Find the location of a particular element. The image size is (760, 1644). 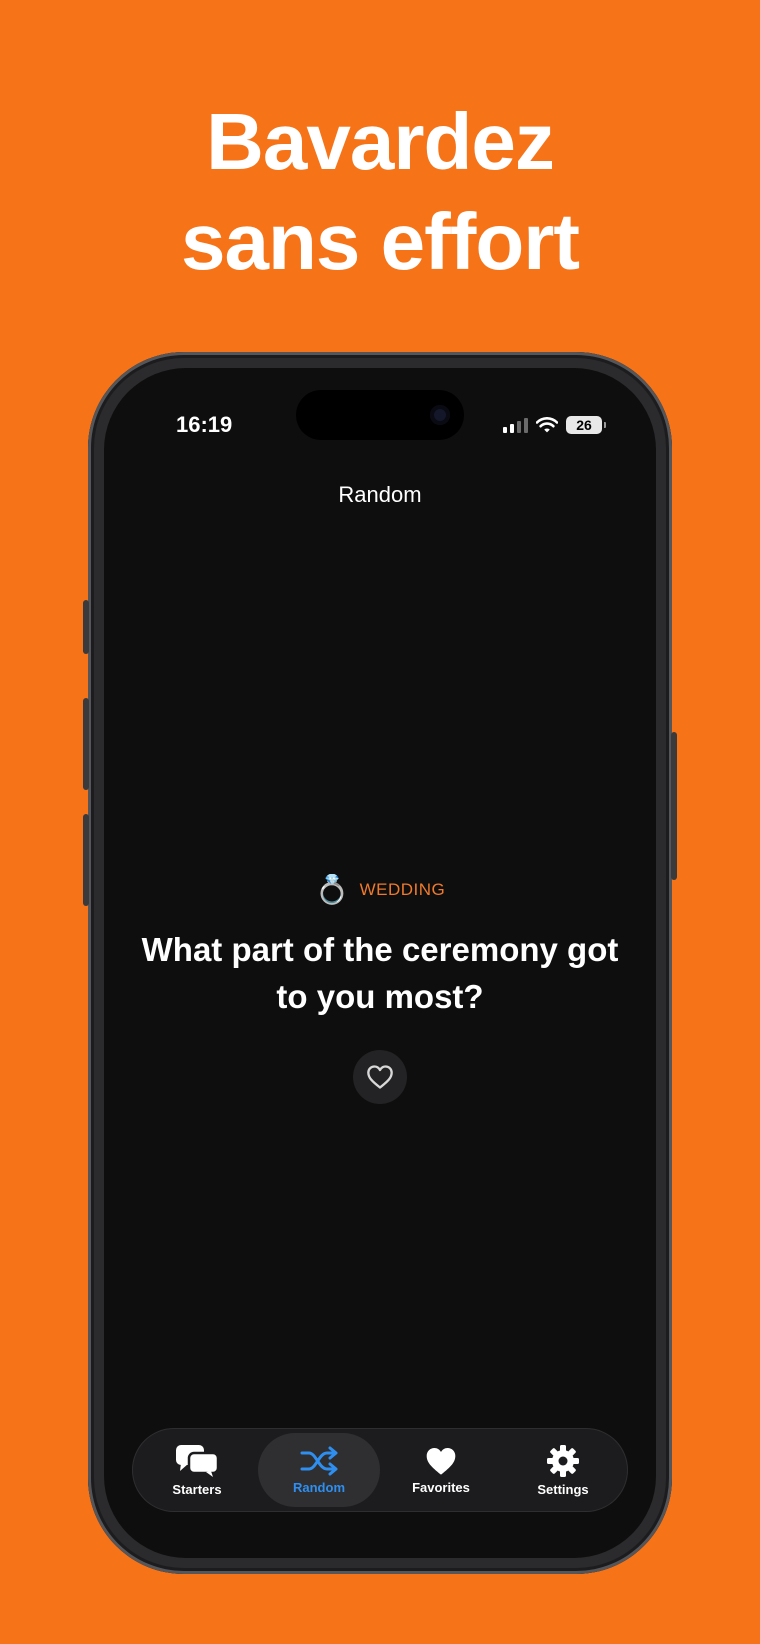

category-label: WEDDING is located at coordinates (402, 889).